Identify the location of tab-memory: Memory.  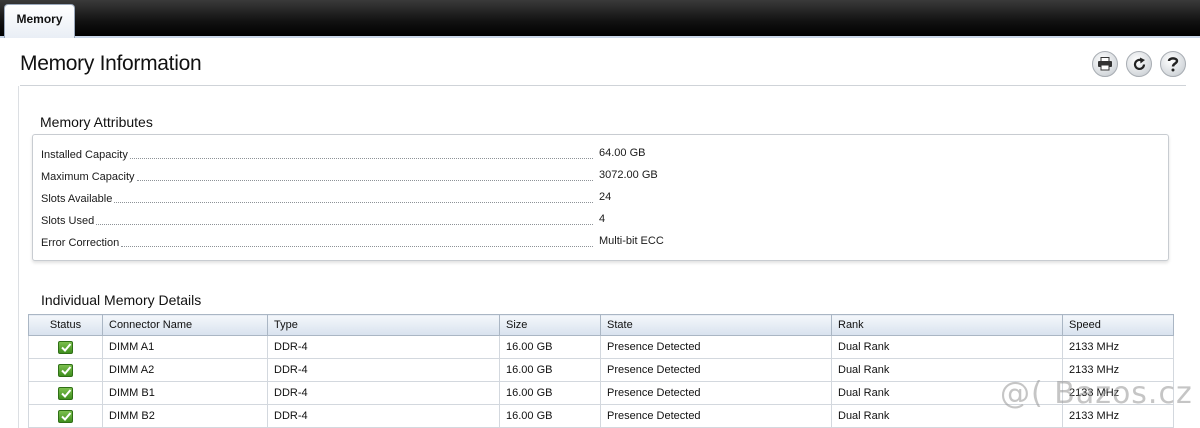
(39, 21).